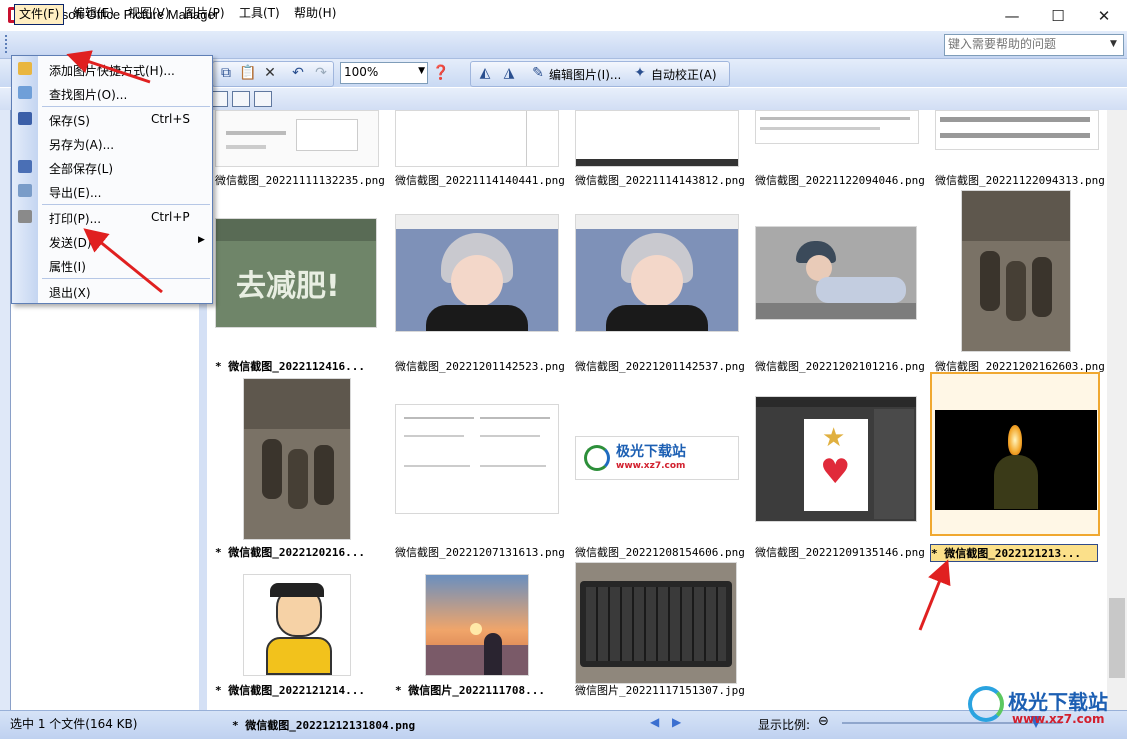 This screenshot has height=739, width=1127. What do you see at coordinates (485, 73) in the screenshot?
I see `rotate-left-icon: ◭` at bounding box center [485, 73].